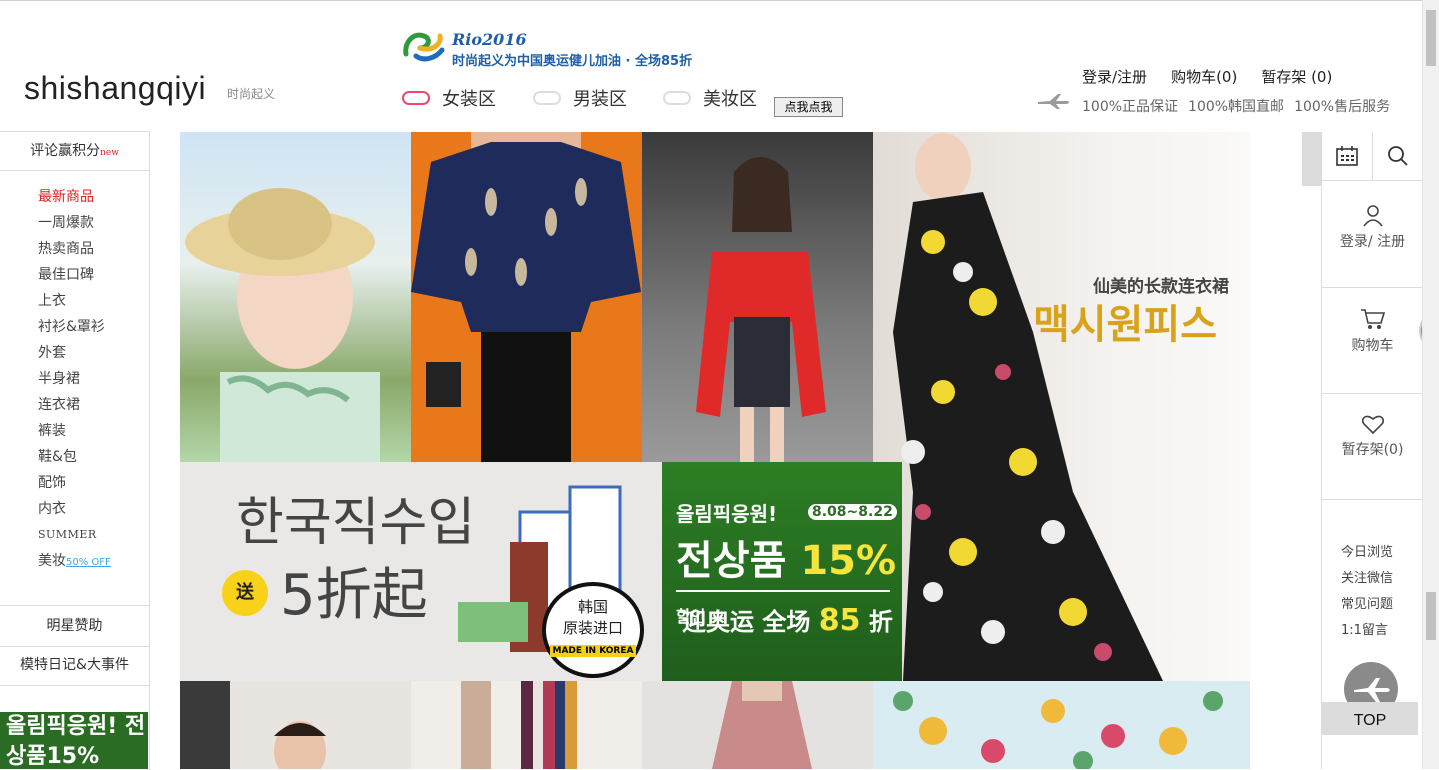 The height and width of the screenshot is (770, 1439). Describe the element at coordinates (74, 327) in the screenshot. I see `category-shirts-blouses: 衬衫&罩衫` at that location.